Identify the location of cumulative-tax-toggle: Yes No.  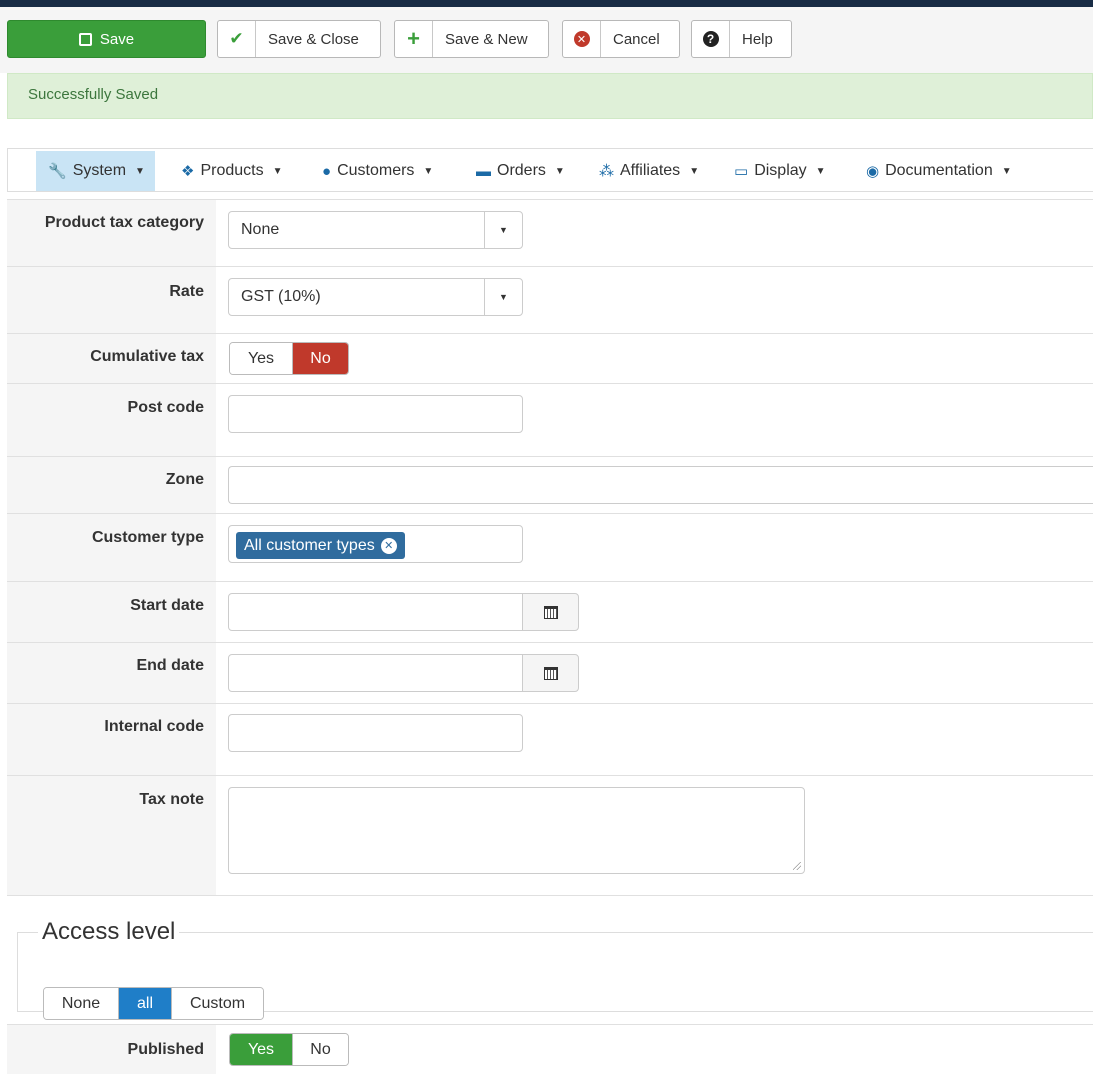
(289, 358).